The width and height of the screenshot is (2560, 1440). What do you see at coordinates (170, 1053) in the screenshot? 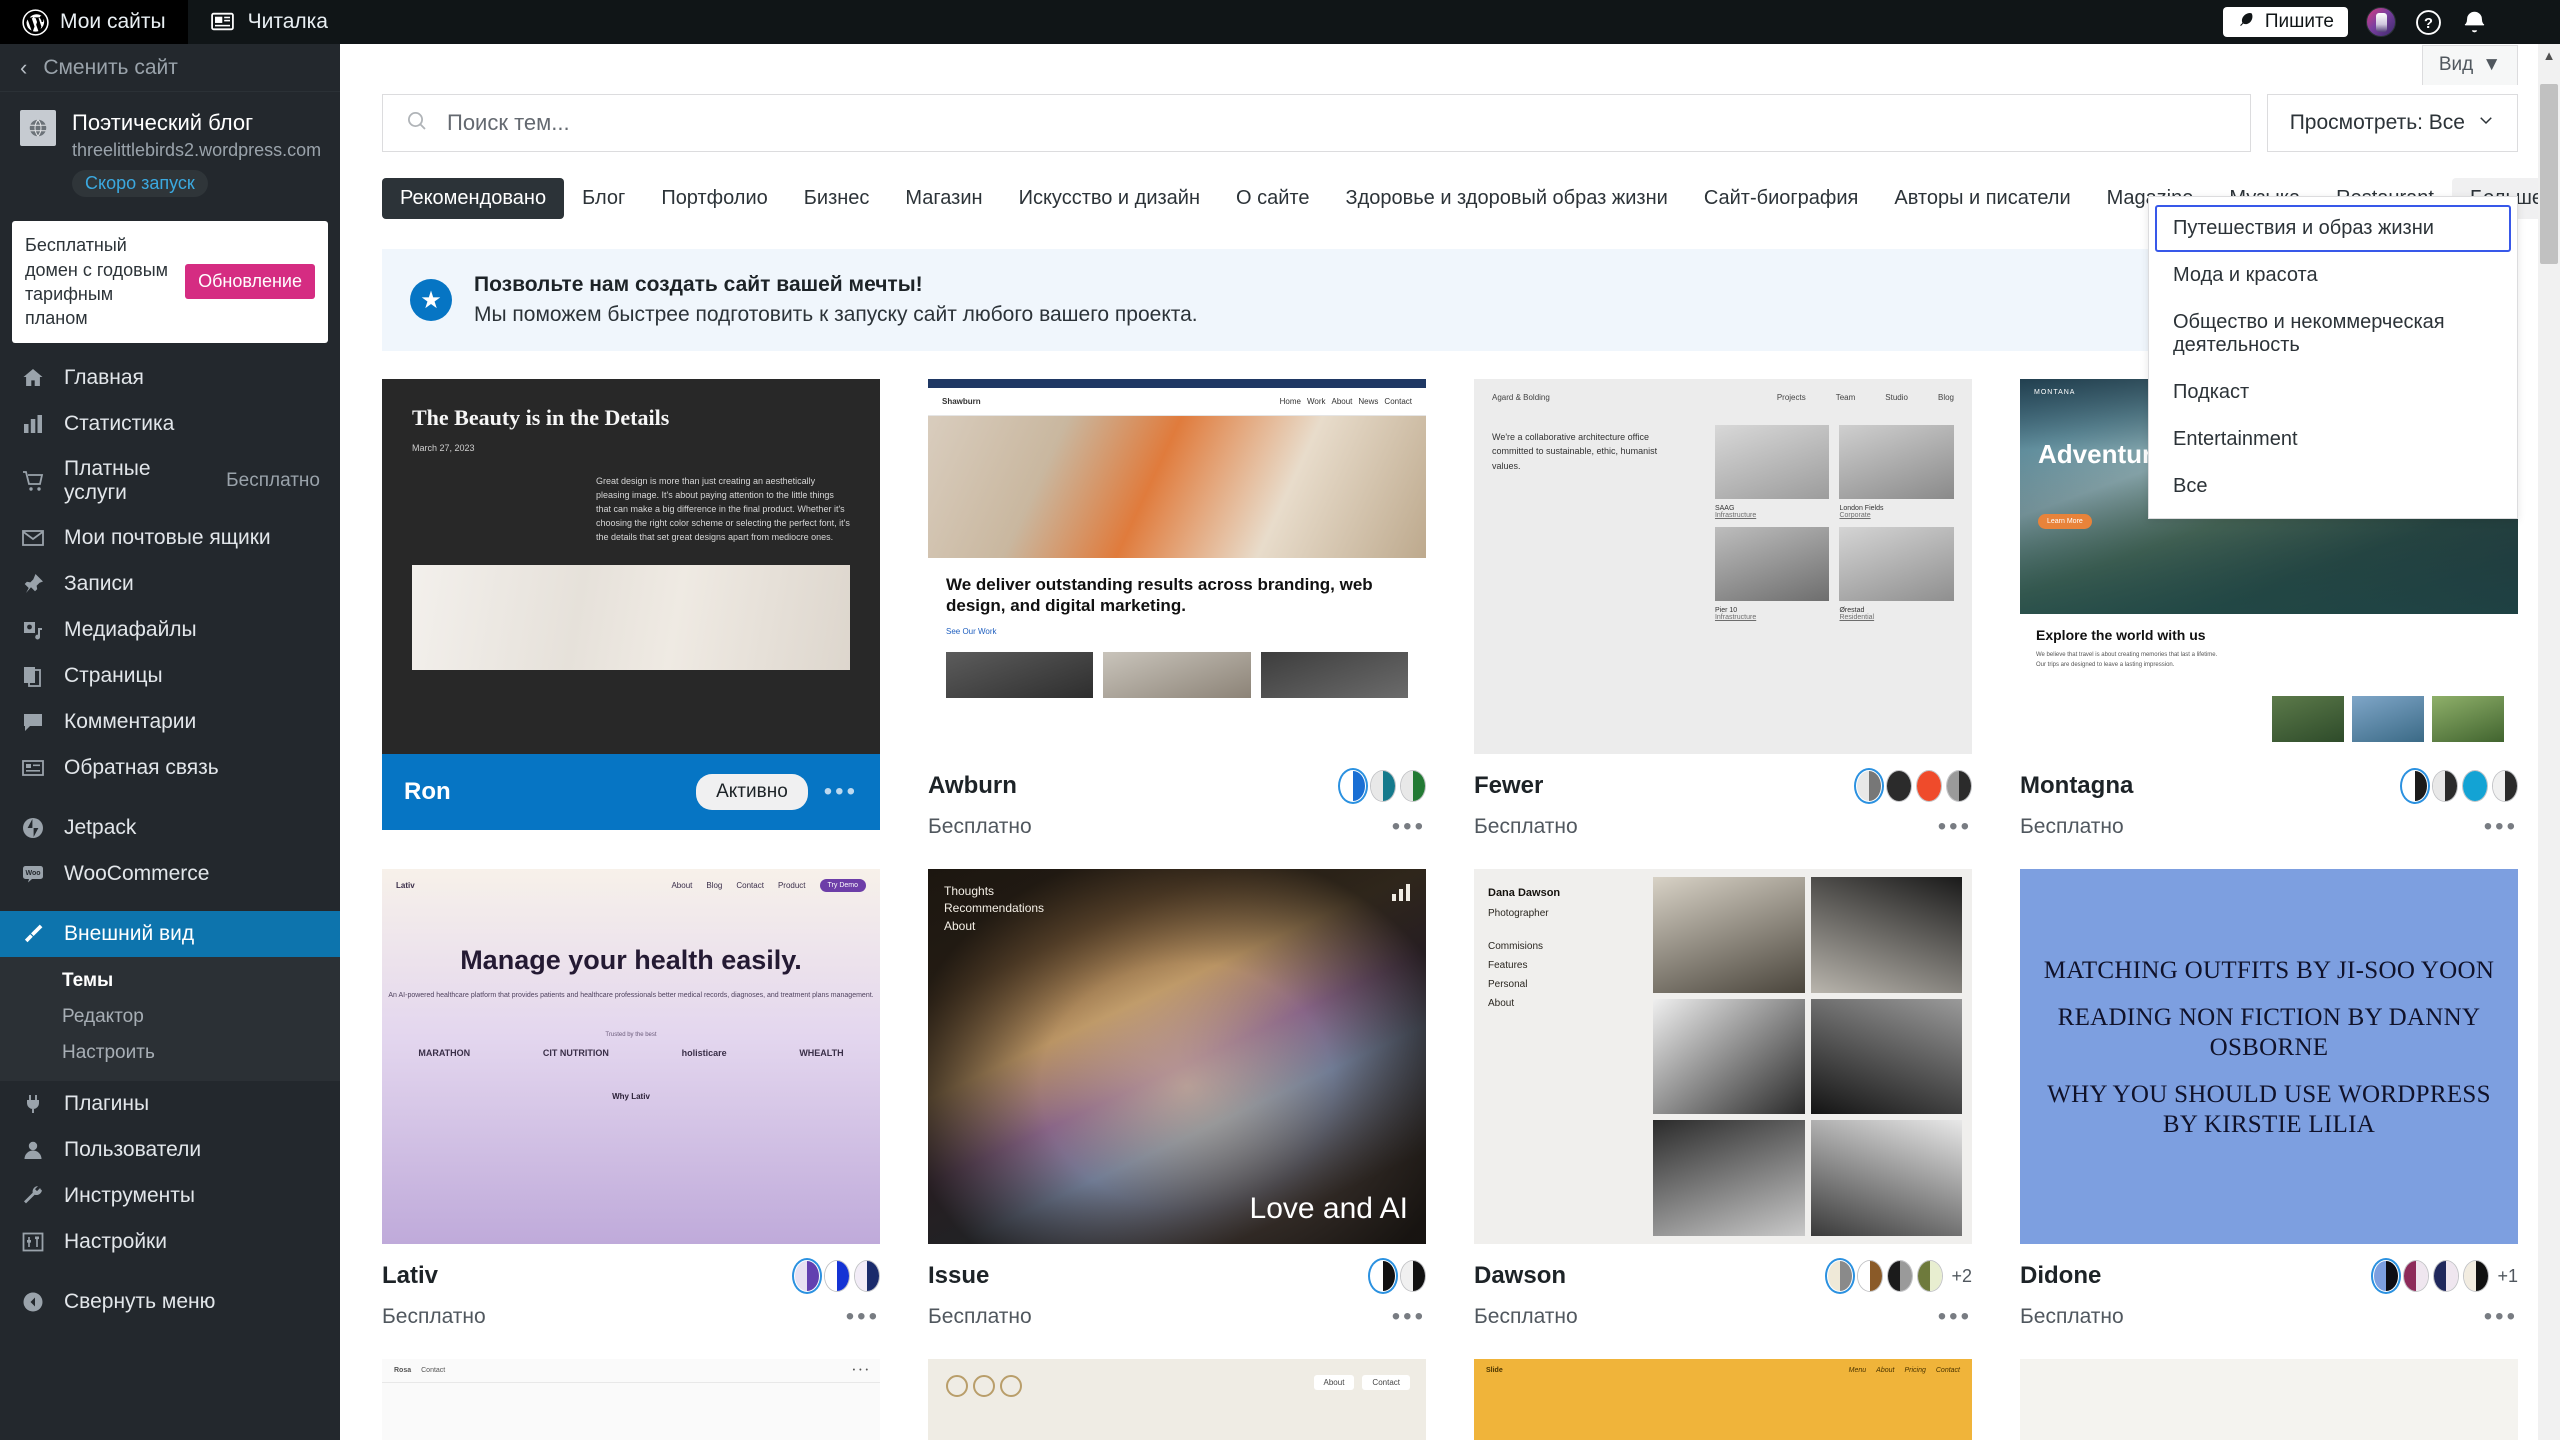
I see `sidebar-subitem-2: Настроить` at bounding box center [170, 1053].